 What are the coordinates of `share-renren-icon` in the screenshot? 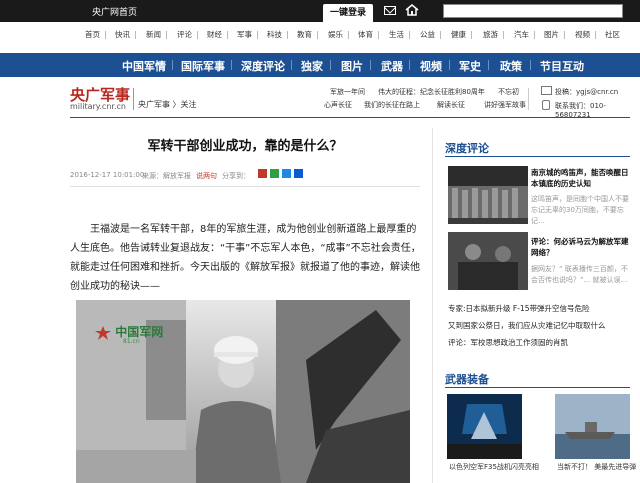 It's located at (298, 173).